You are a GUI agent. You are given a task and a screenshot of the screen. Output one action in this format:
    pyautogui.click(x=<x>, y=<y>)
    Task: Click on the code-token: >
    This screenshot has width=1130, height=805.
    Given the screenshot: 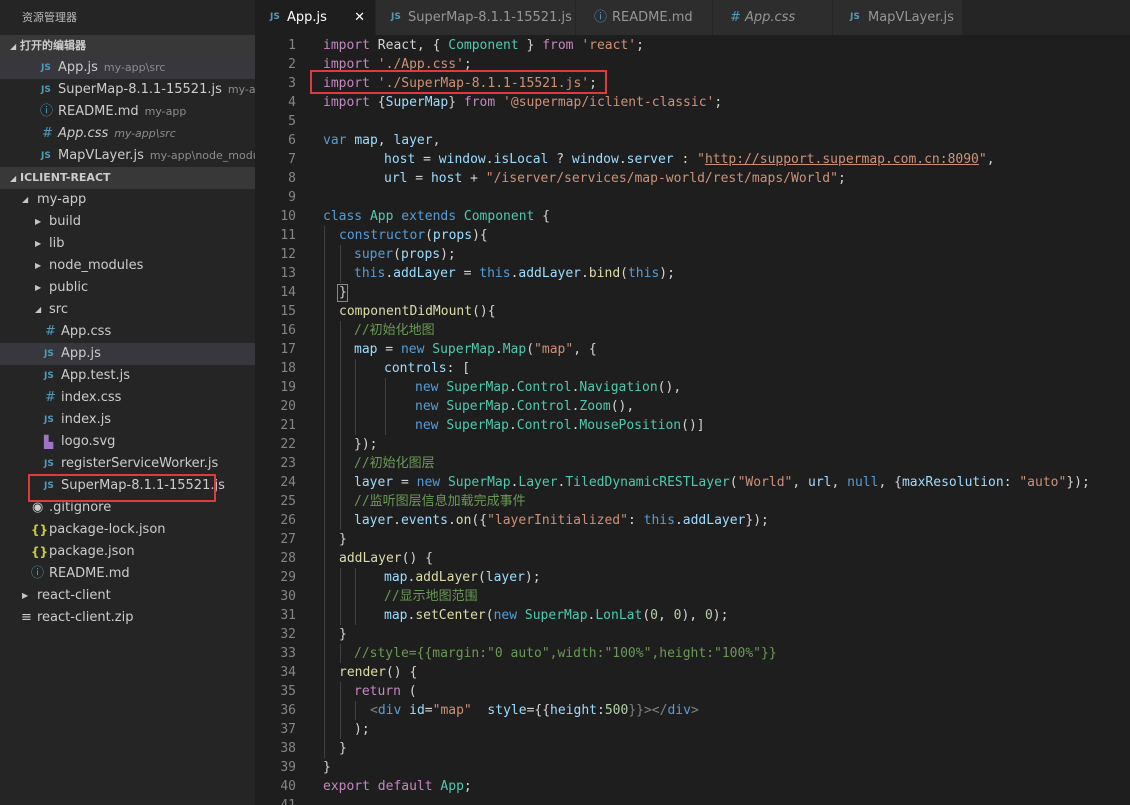 What is the action you would take?
    pyautogui.click(x=694, y=710)
    